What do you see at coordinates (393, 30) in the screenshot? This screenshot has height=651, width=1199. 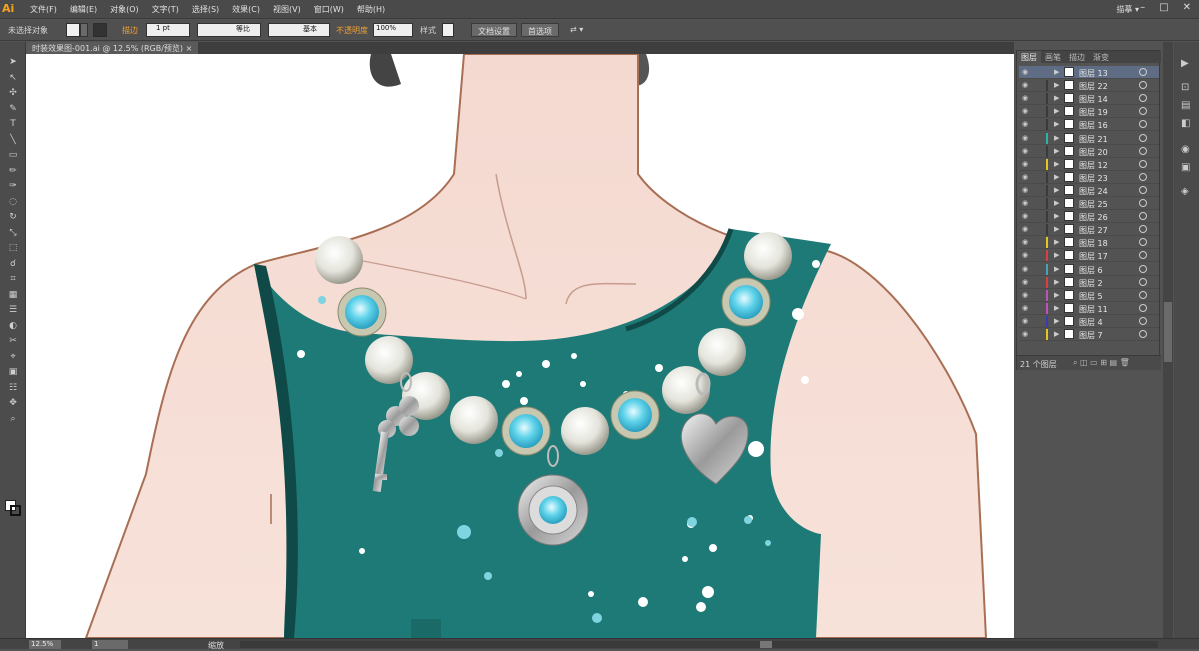 I see `opacity-field: 100%` at bounding box center [393, 30].